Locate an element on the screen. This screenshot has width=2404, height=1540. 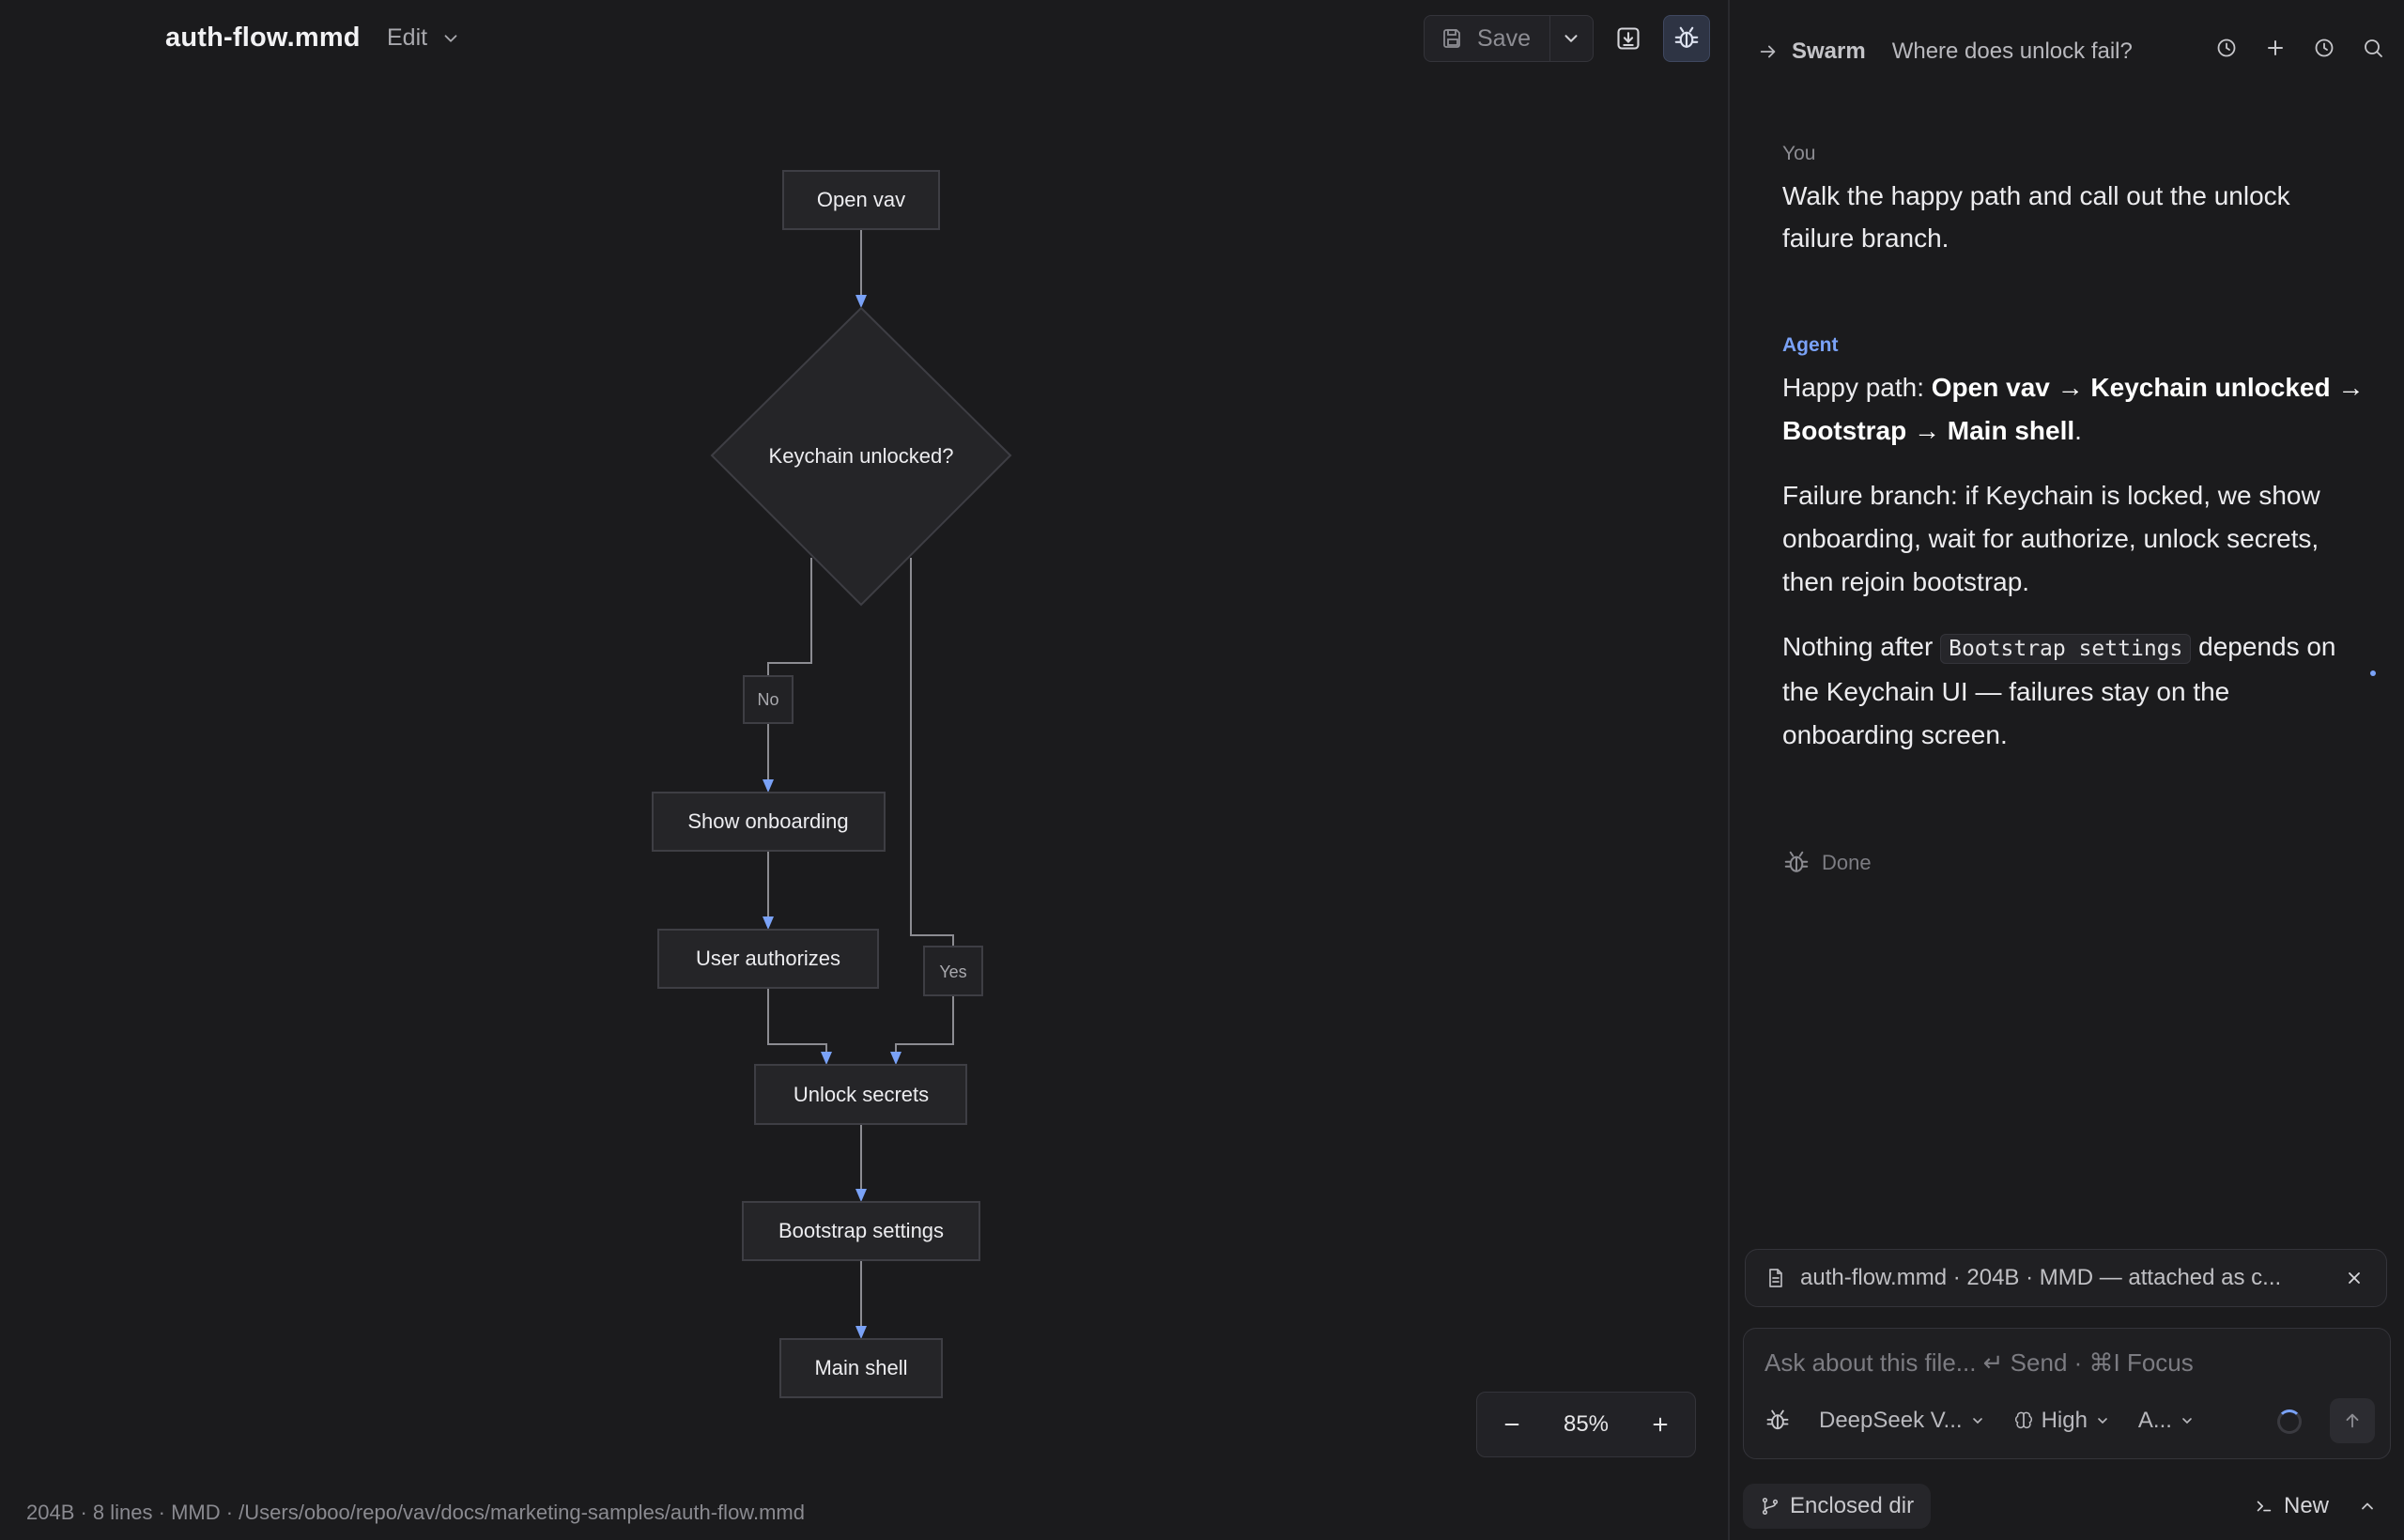
terminal-icon is located at coordinates (2264, 1506).